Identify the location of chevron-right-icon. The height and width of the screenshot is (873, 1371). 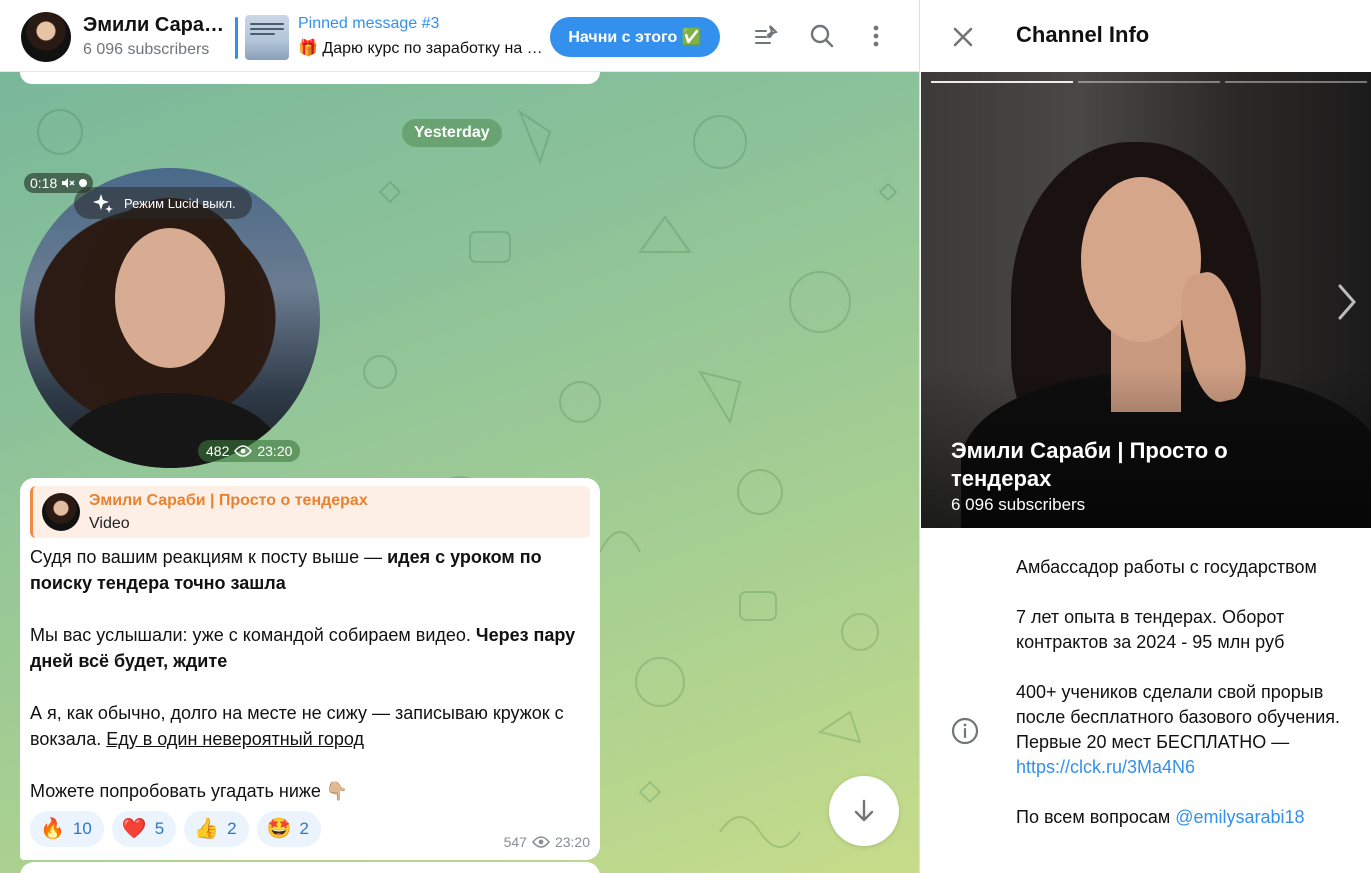
(1347, 302).